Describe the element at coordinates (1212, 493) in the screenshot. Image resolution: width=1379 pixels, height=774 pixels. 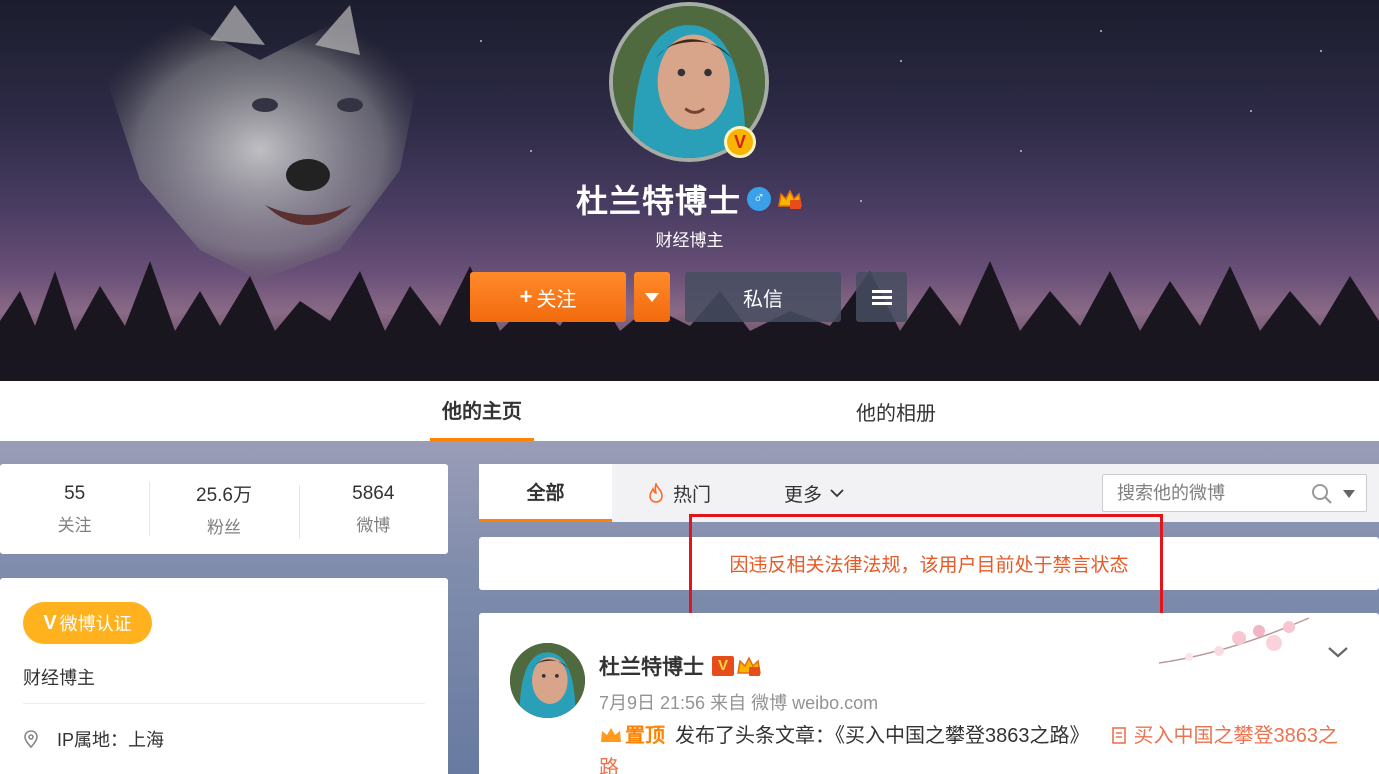
I see `search-input` at that location.